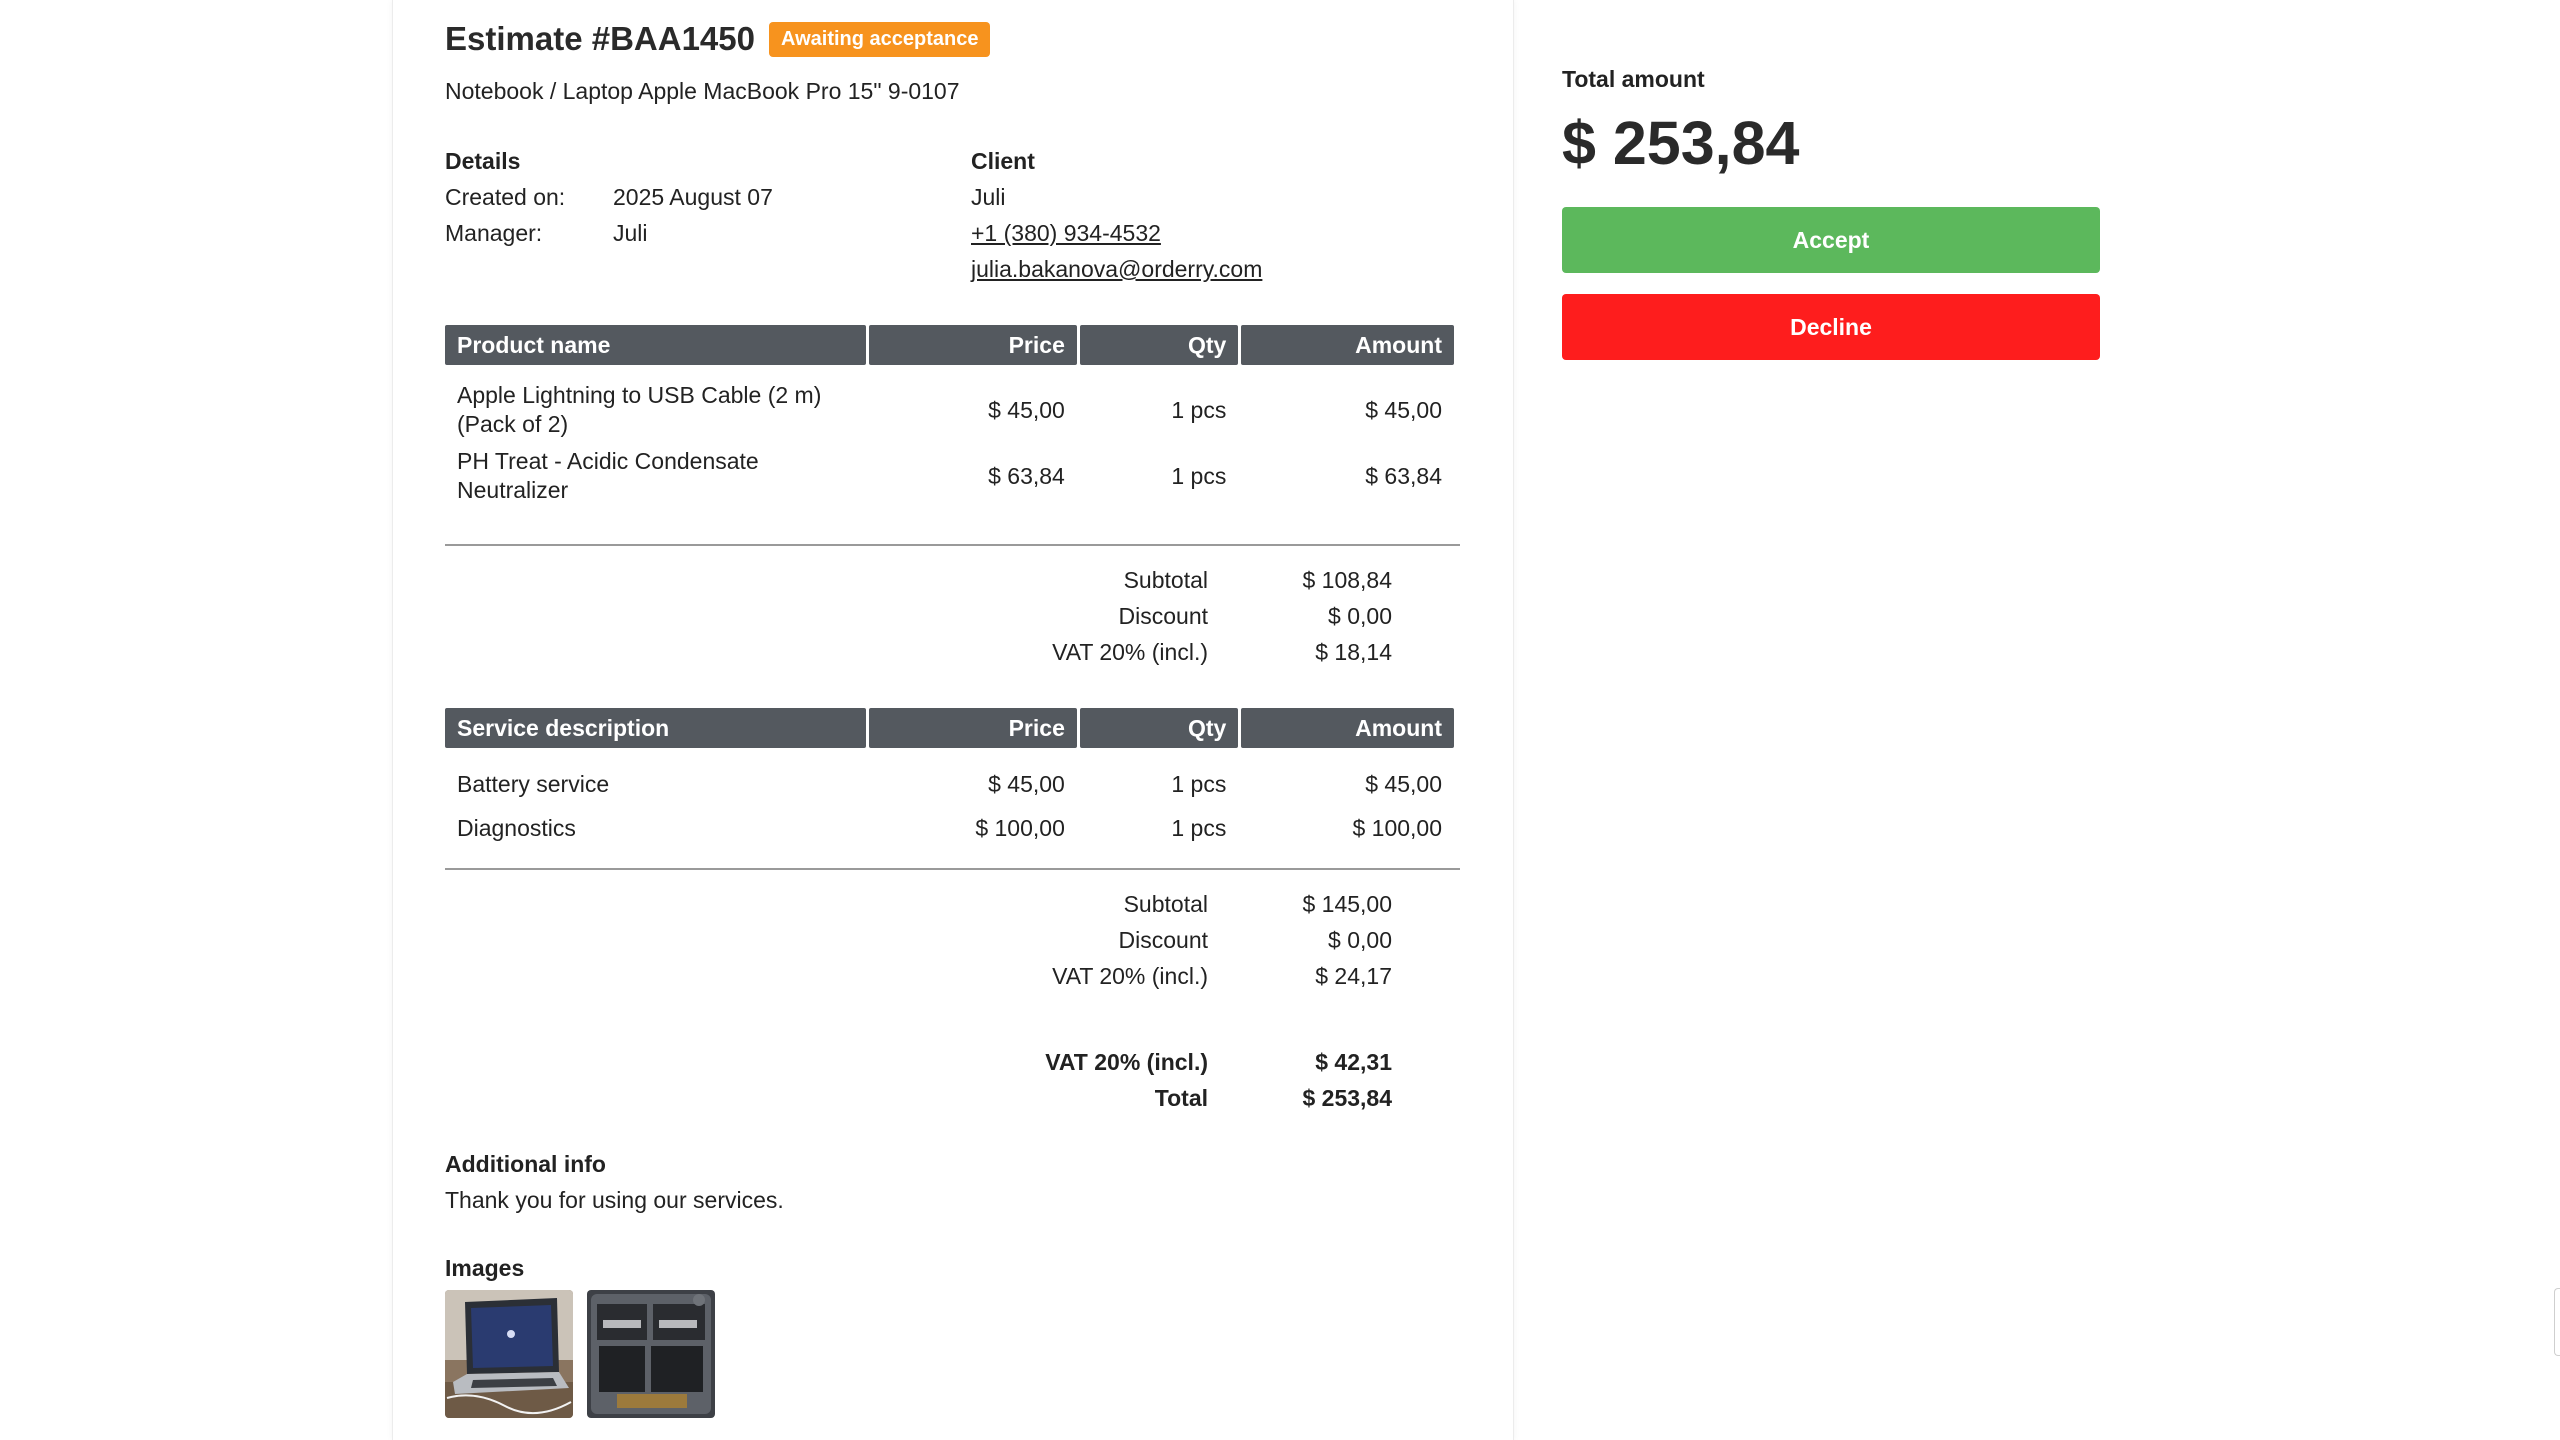 The image size is (2560, 1440). Describe the element at coordinates (1003, 161) in the screenshot. I see `client-heading: Client` at that location.